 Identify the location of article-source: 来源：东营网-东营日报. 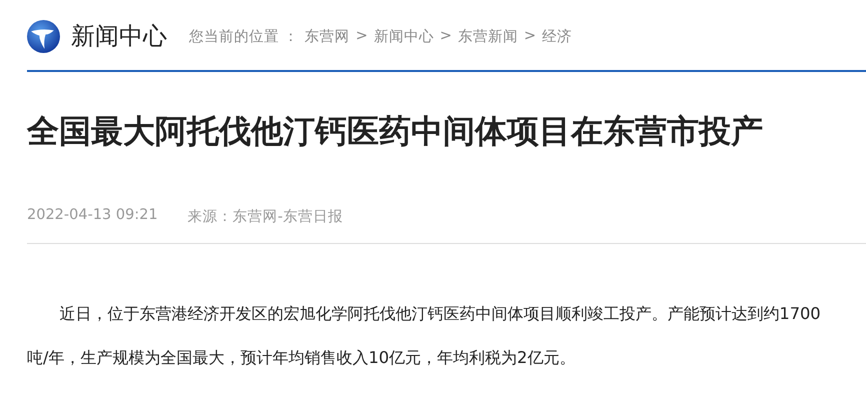
(265, 217).